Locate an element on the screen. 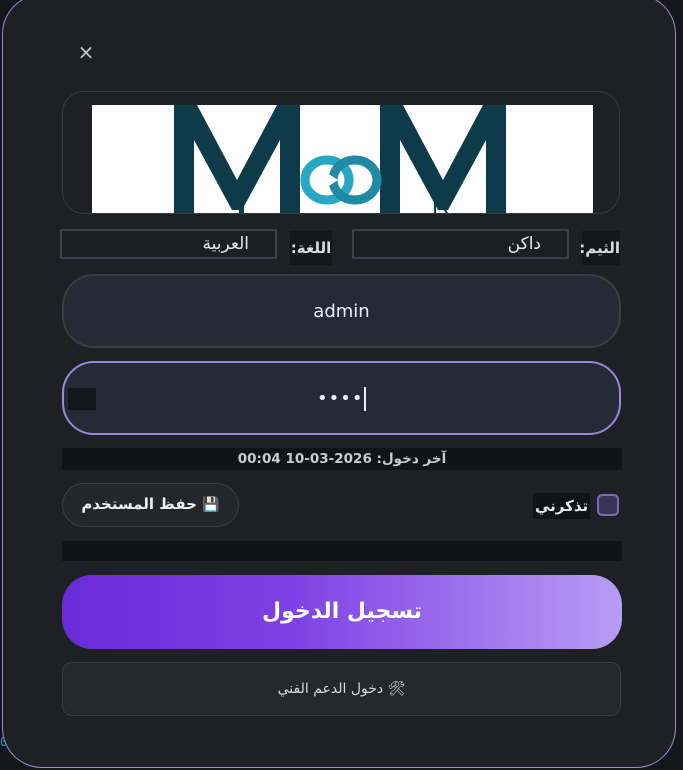 This screenshot has width=683, height=770. support-login-button: 🛠 دخول الدعم الفني is located at coordinates (341, 689).